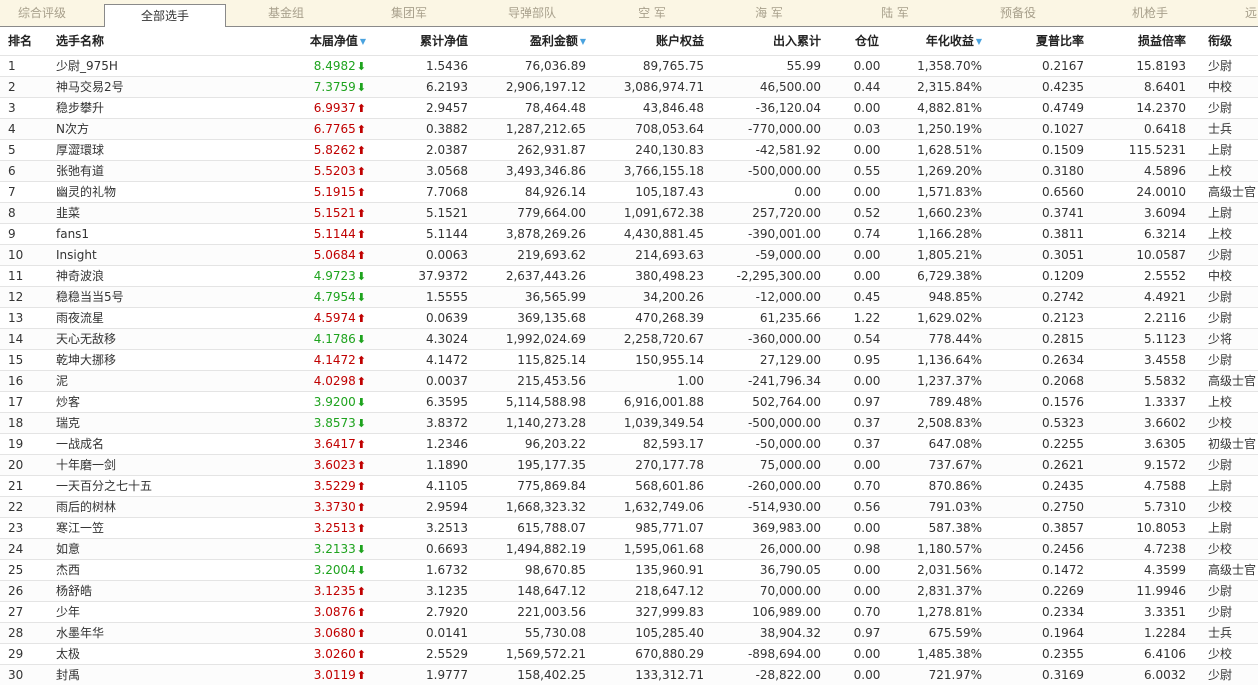 The height and width of the screenshot is (689, 1258). Describe the element at coordinates (136, 66) in the screenshot. I see `cell-name: 少尉_975H` at that location.